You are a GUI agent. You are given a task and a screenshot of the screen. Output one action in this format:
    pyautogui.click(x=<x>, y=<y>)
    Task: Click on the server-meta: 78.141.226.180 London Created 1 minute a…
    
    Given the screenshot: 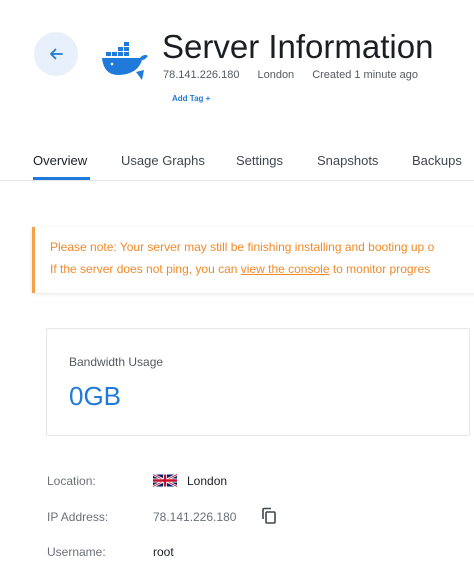 What is the action you would take?
    pyautogui.click(x=290, y=75)
    